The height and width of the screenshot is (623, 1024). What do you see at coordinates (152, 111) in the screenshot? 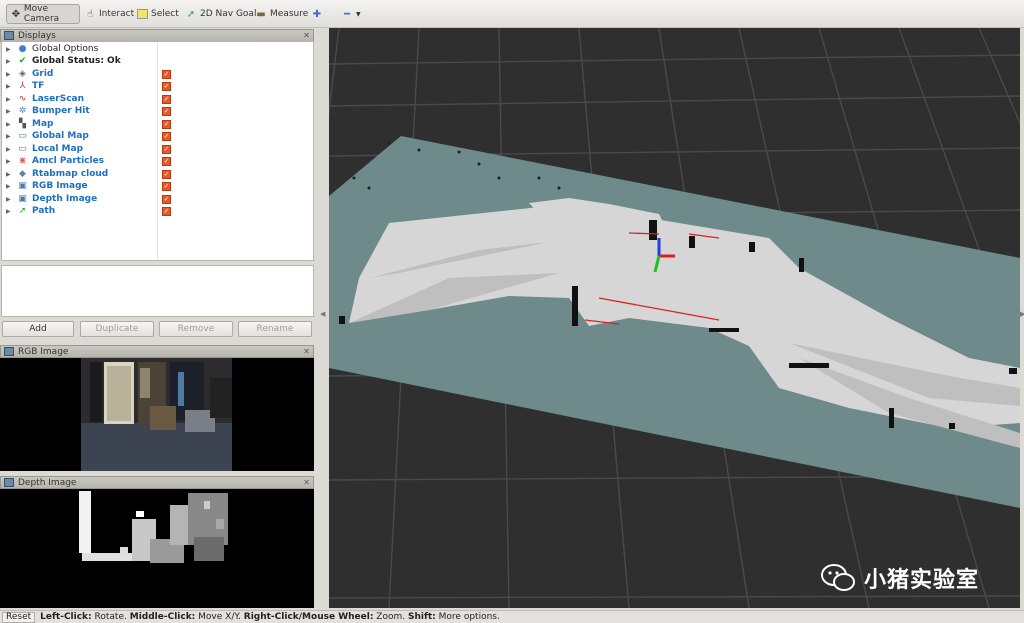
I see `display-item-bumper-hit: ▶ ✲ Bumper Hit` at bounding box center [152, 111].